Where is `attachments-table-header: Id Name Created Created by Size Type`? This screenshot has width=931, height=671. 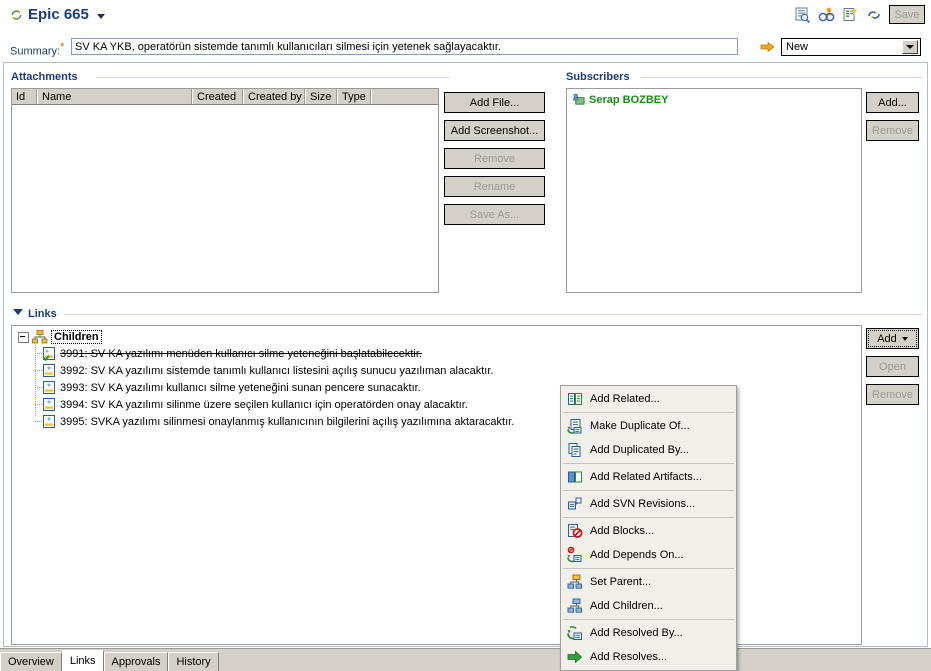
attachments-table-header: Id Name Created Created by Size Type is located at coordinates (225, 97).